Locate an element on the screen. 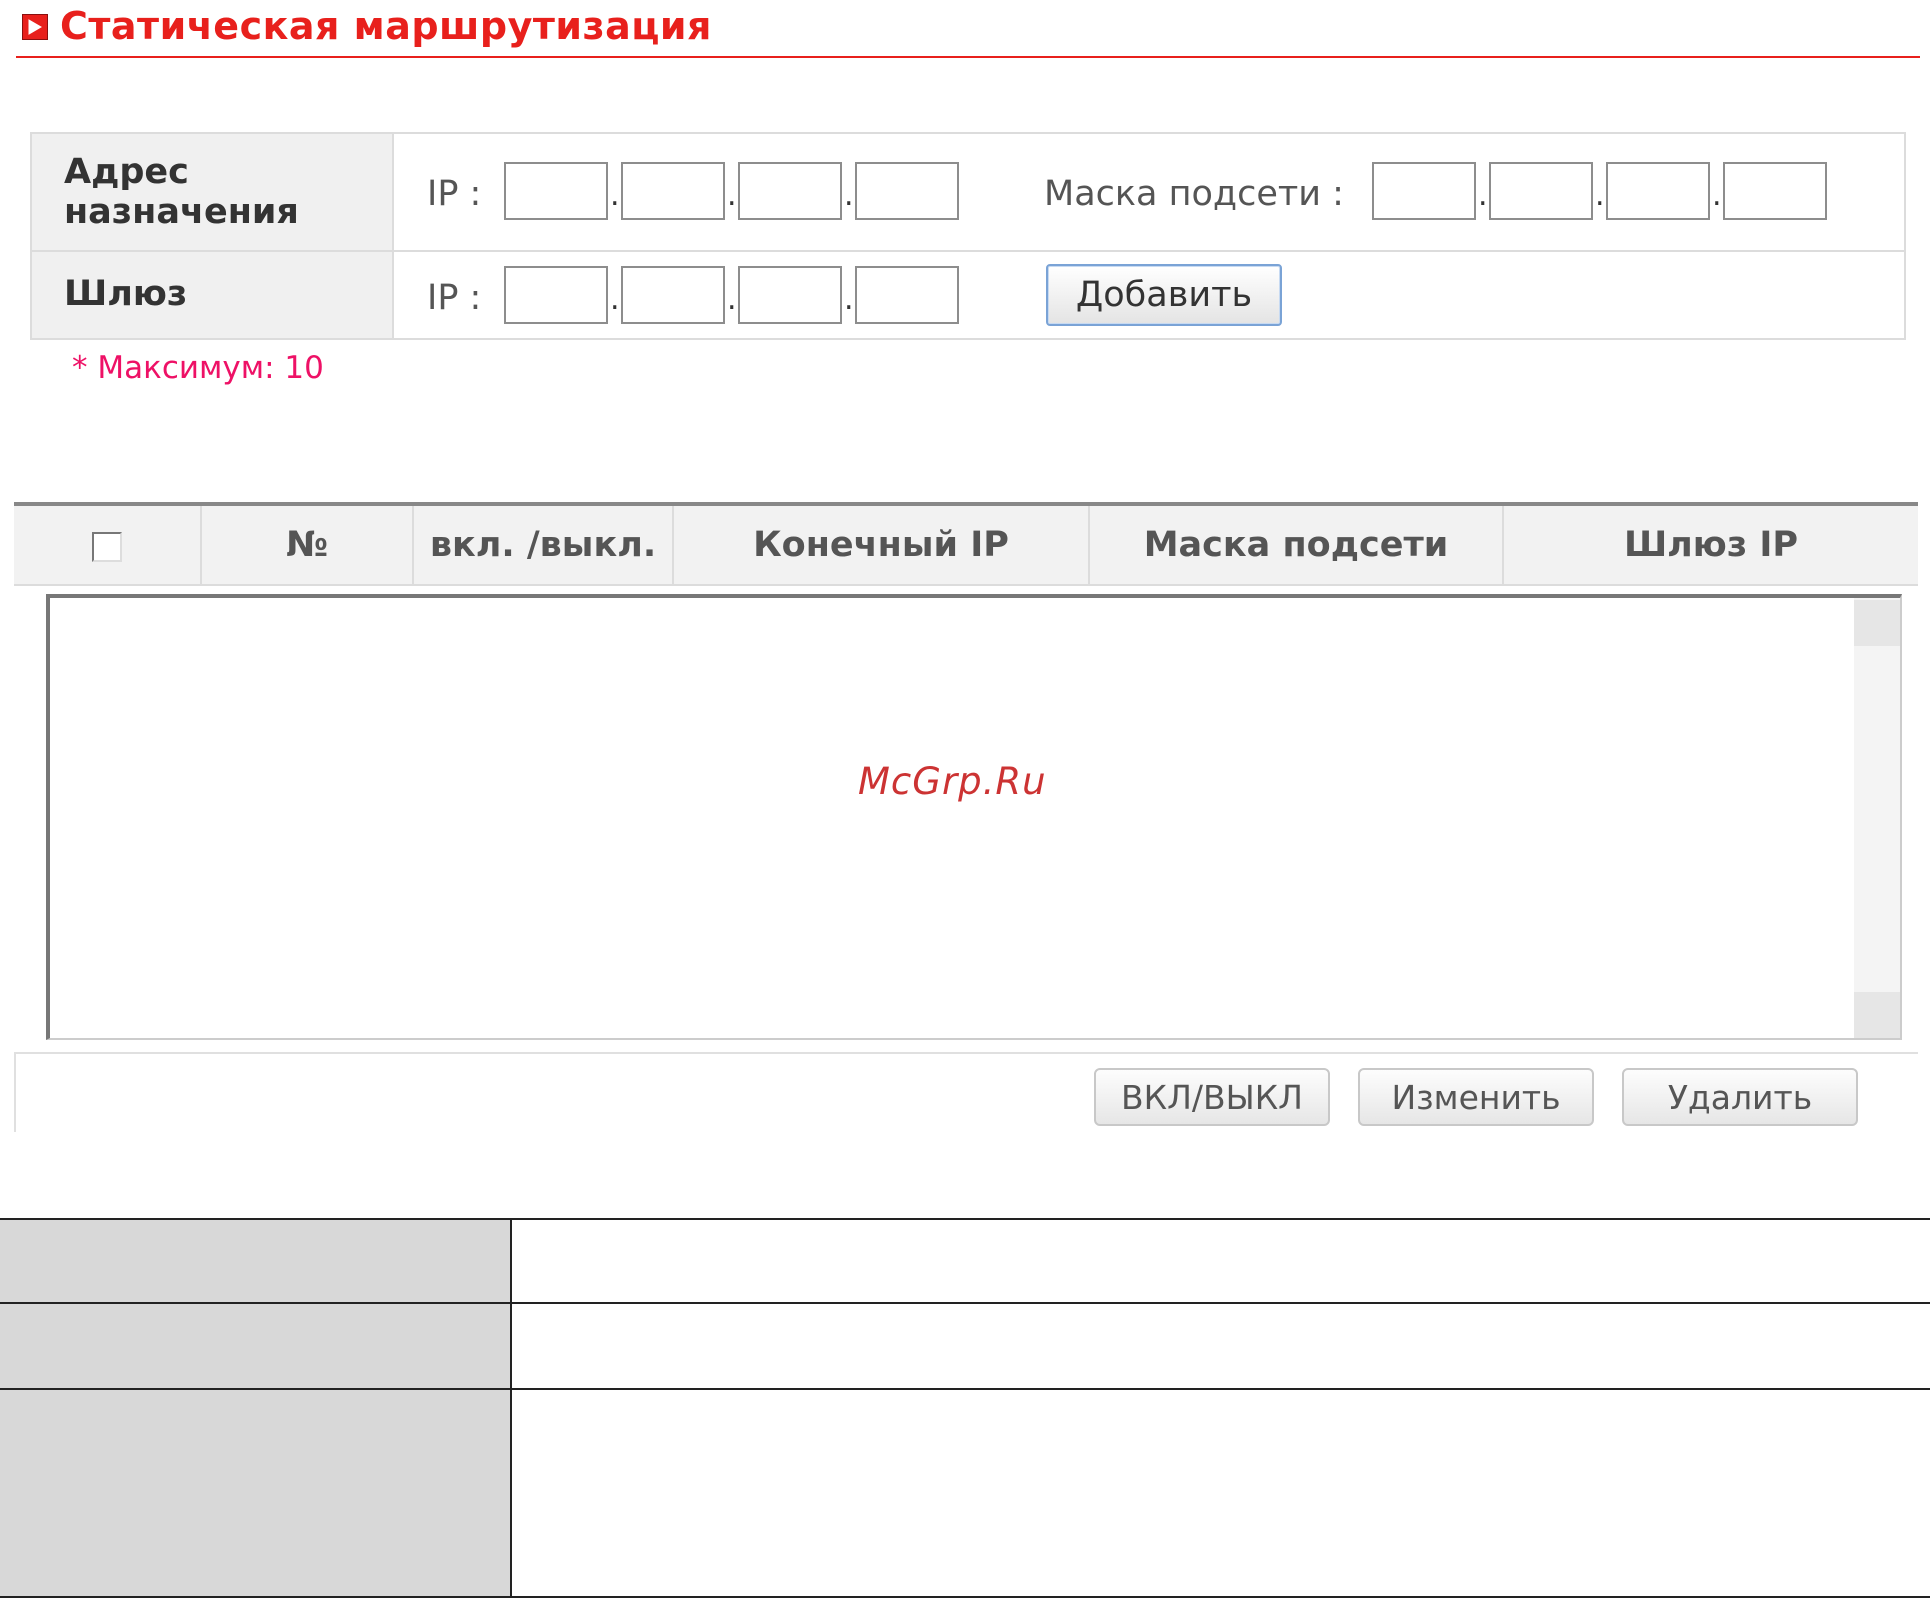  column-enabled: вкл. /выкл. is located at coordinates (544, 545).